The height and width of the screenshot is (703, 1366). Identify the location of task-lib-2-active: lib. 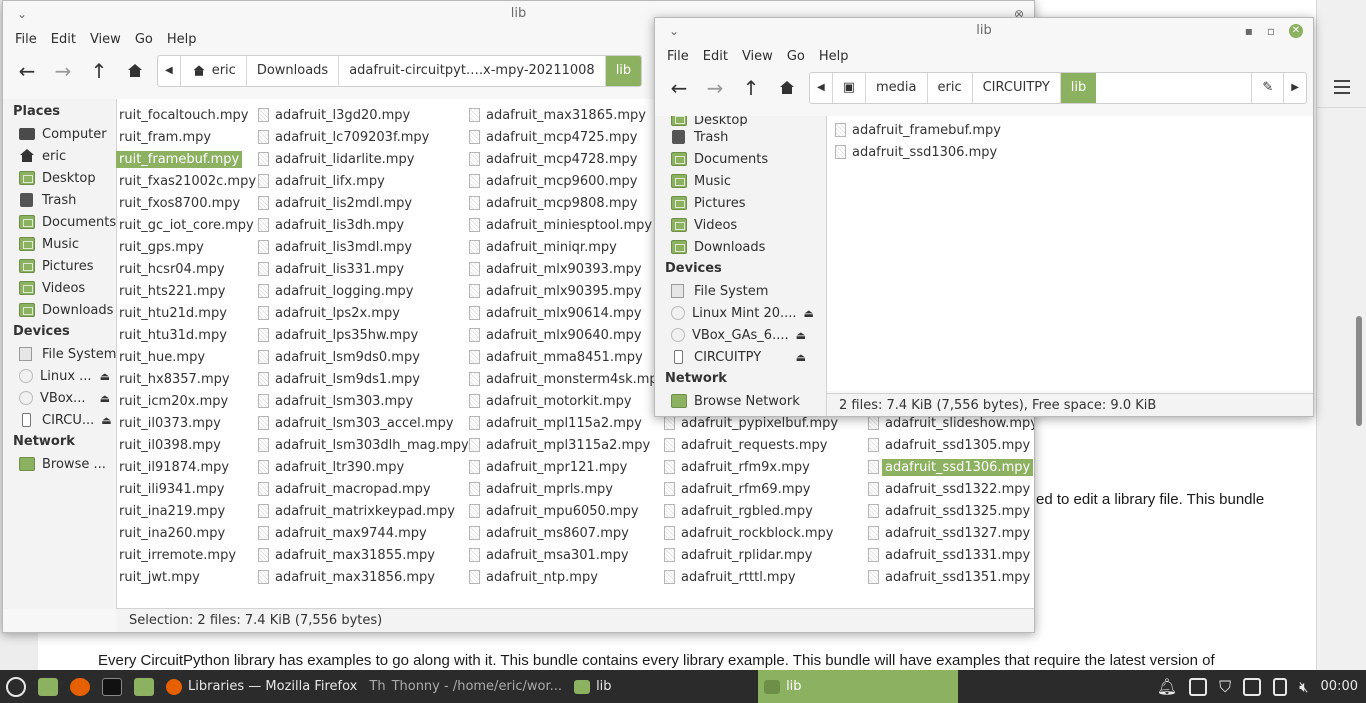
(858, 686).